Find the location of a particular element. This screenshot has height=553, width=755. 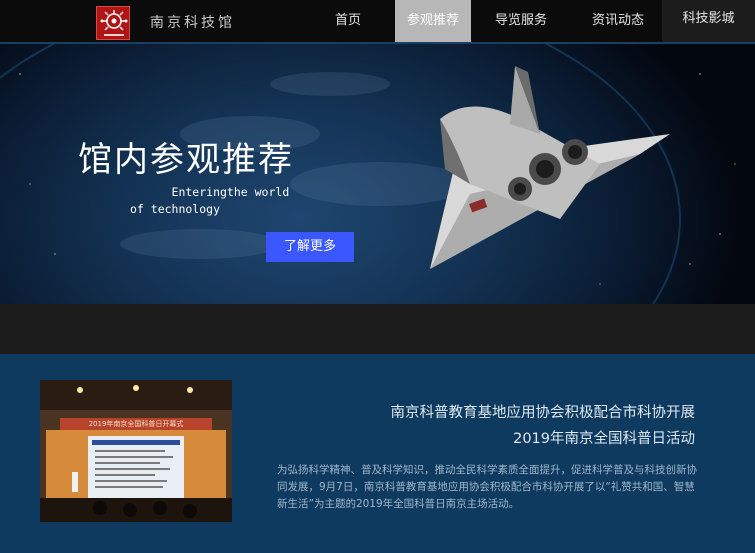

learn-more-button: 了解更多 is located at coordinates (310, 247).